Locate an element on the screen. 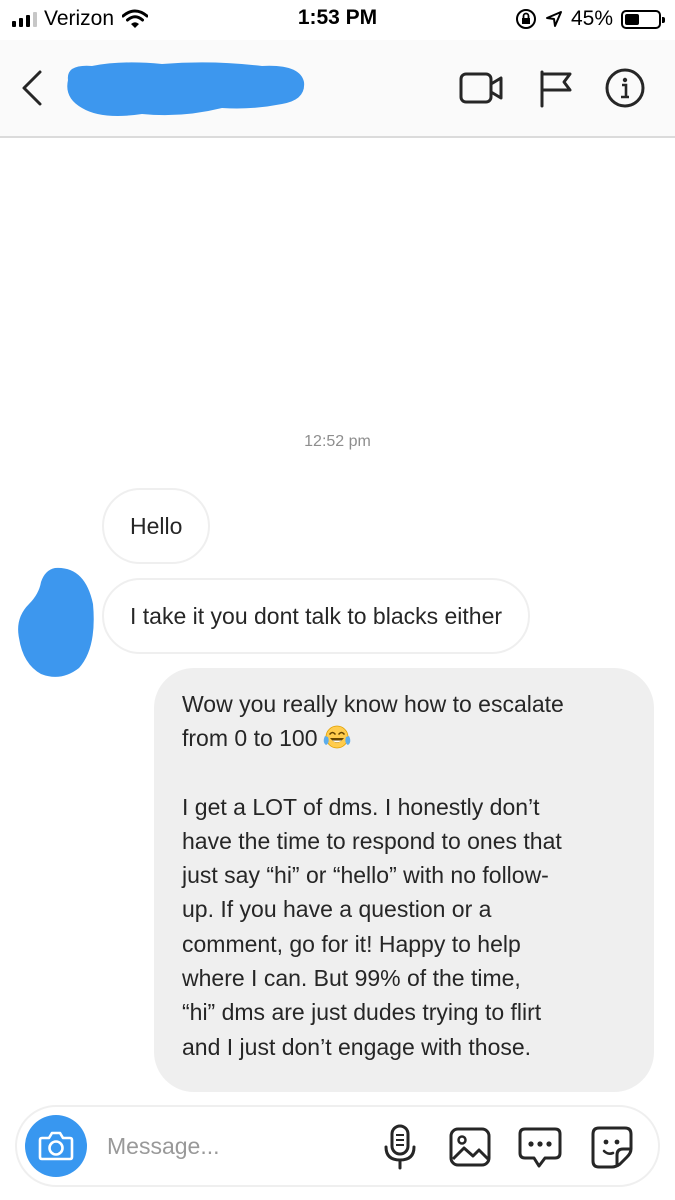 This screenshot has height=1200, width=675. incoming-message-bubble: I take it you dont talk to blacks either is located at coordinates (316, 616).